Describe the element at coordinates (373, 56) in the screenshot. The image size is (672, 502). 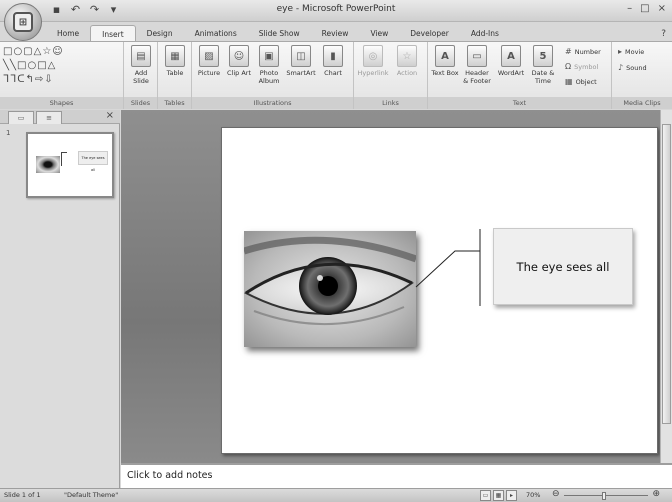
I see `hyperlink-icon: ◎` at that location.